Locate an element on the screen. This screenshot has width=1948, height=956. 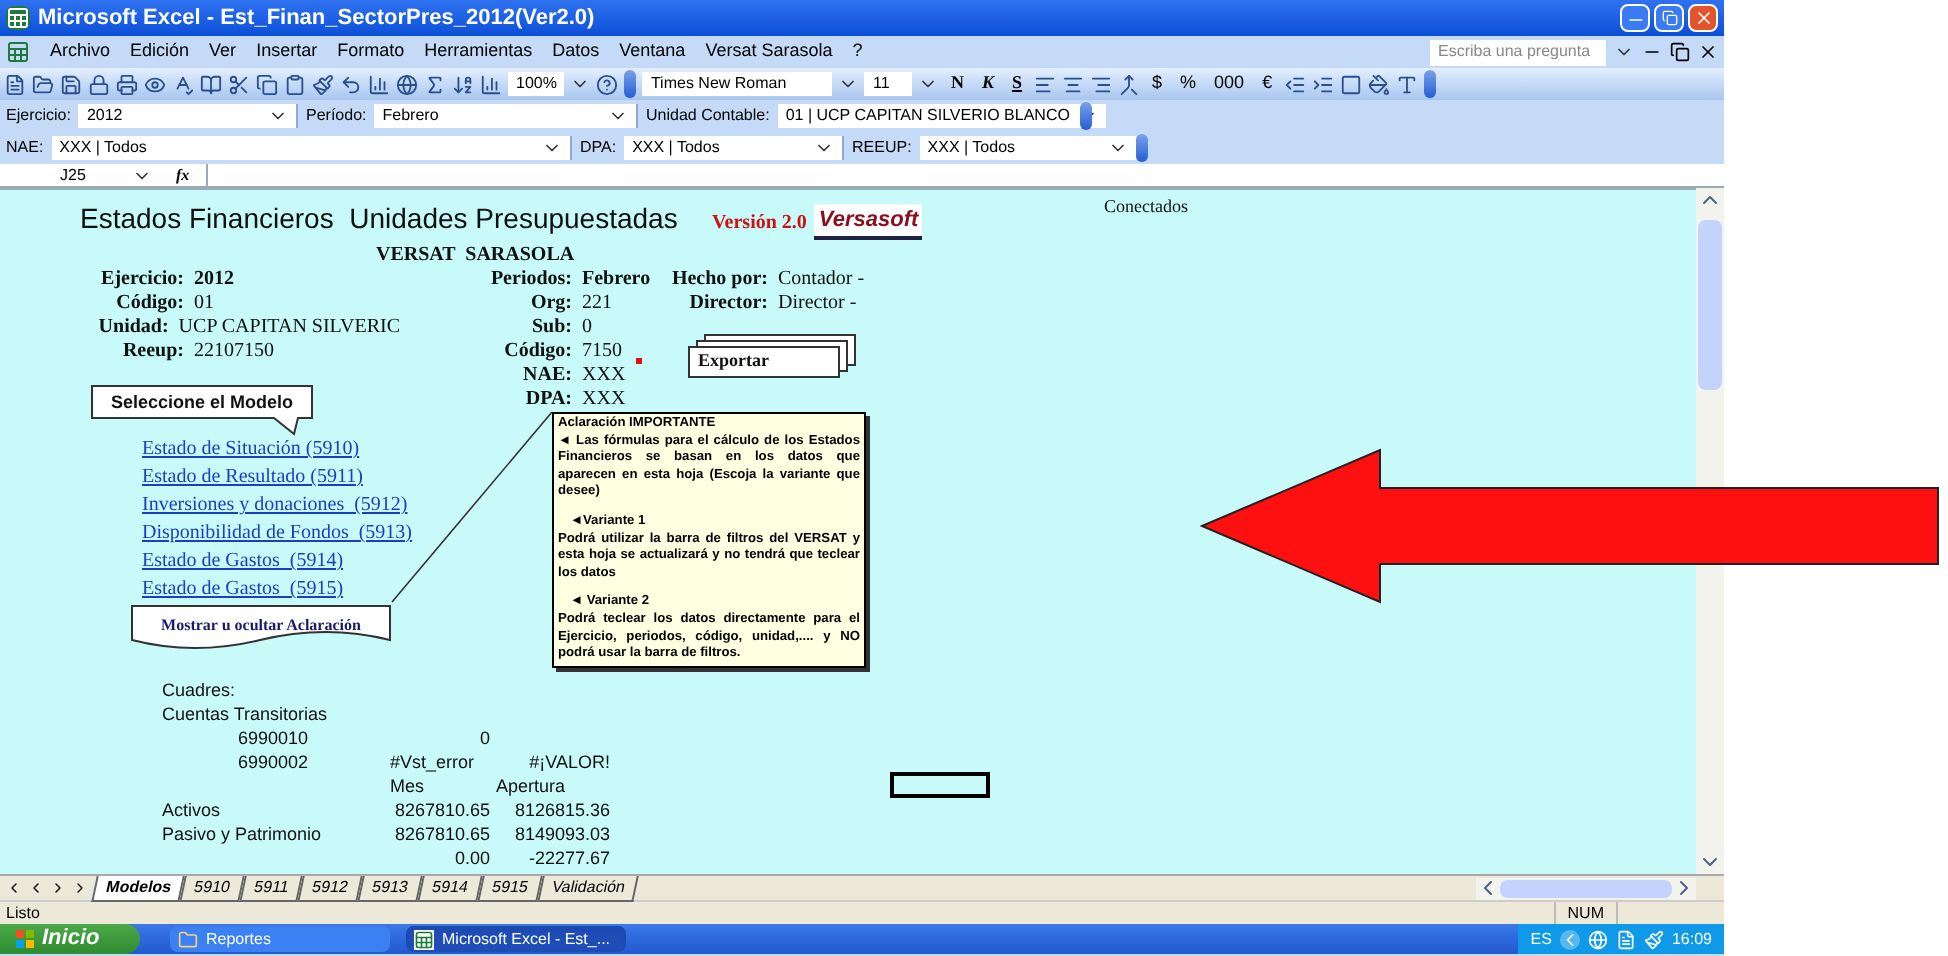
sheet-tab: 5915 is located at coordinates (509, 888).